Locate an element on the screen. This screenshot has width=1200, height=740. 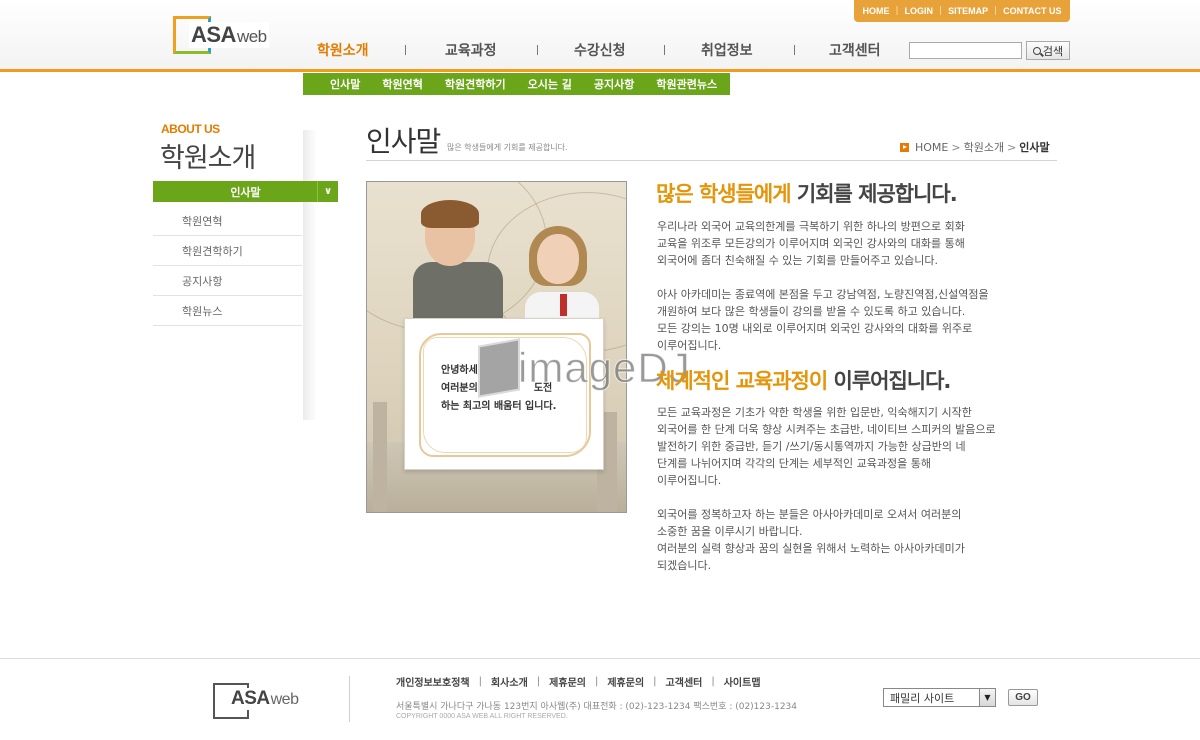
subnav-directions: 오시는 길 is located at coordinates (550, 84).